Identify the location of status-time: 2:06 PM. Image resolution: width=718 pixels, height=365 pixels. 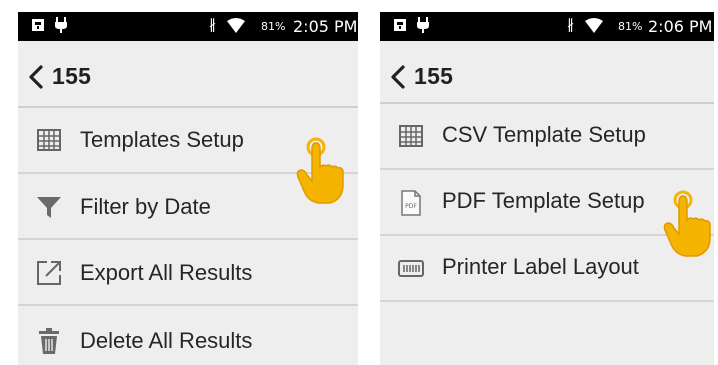
(680, 26).